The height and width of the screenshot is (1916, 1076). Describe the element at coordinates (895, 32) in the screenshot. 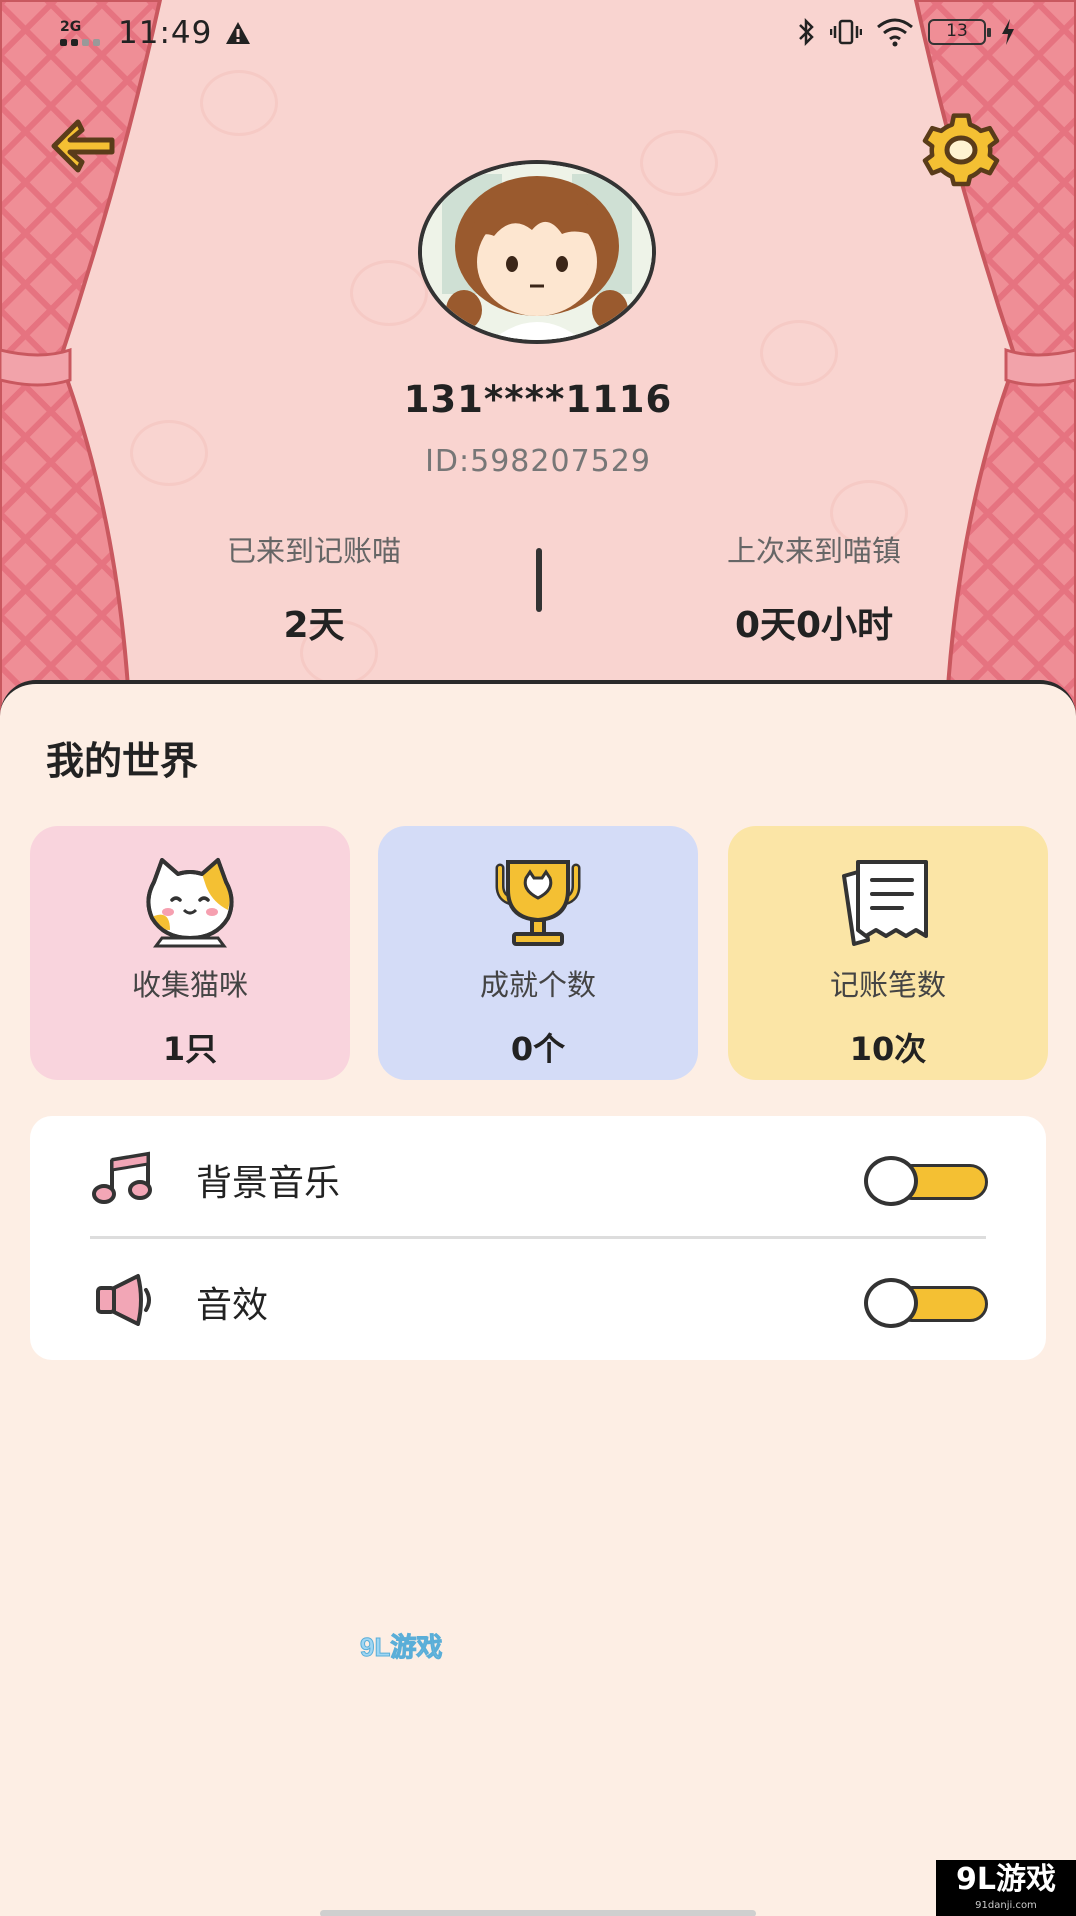

I see `wifi-icon` at that location.